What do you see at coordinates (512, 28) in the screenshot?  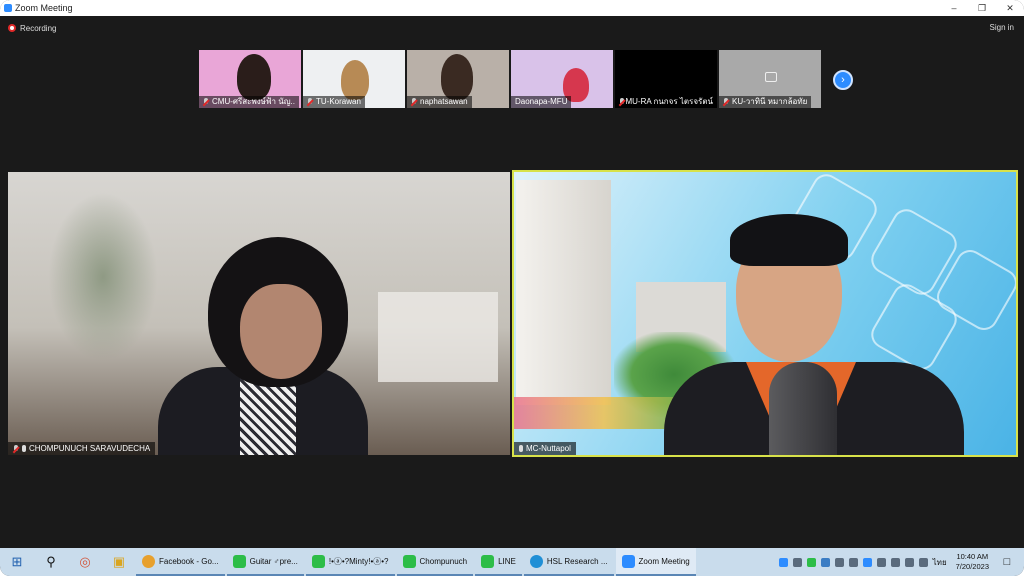 I see `meeting-top-bar: Recording Sign in` at bounding box center [512, 28].